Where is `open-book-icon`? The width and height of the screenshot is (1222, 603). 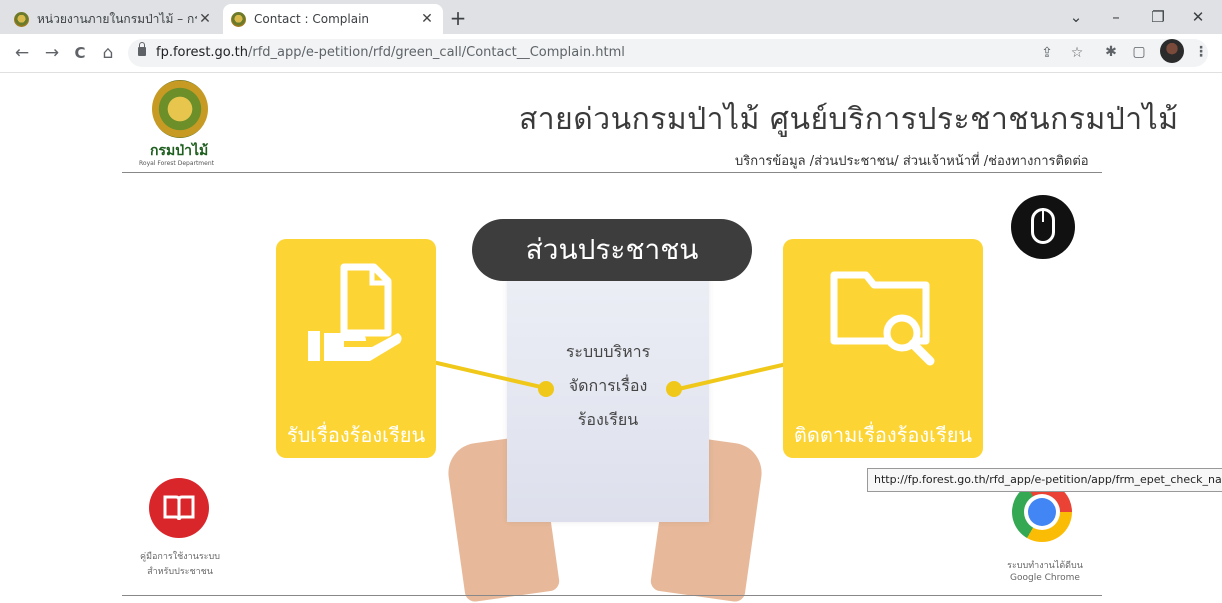
open-book-icon is located at coordinates (179, 508).